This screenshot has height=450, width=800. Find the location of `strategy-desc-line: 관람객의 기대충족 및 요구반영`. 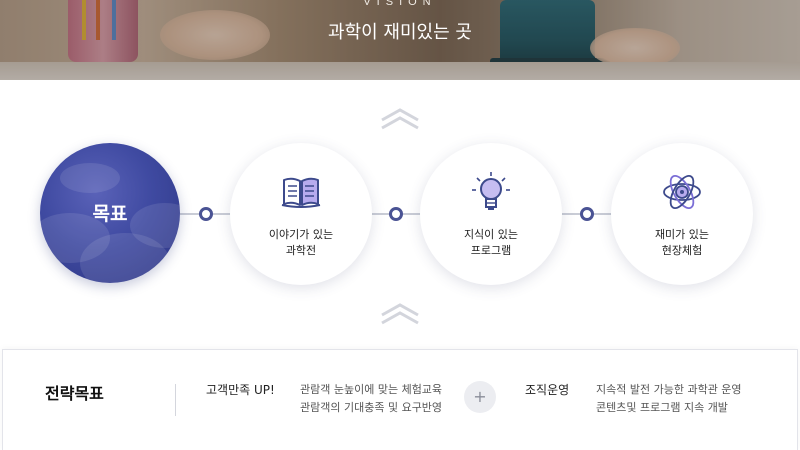

strategy-desc-line: 관람객의 기대충족 및 요구반영 is located at coordinates (371, 407).